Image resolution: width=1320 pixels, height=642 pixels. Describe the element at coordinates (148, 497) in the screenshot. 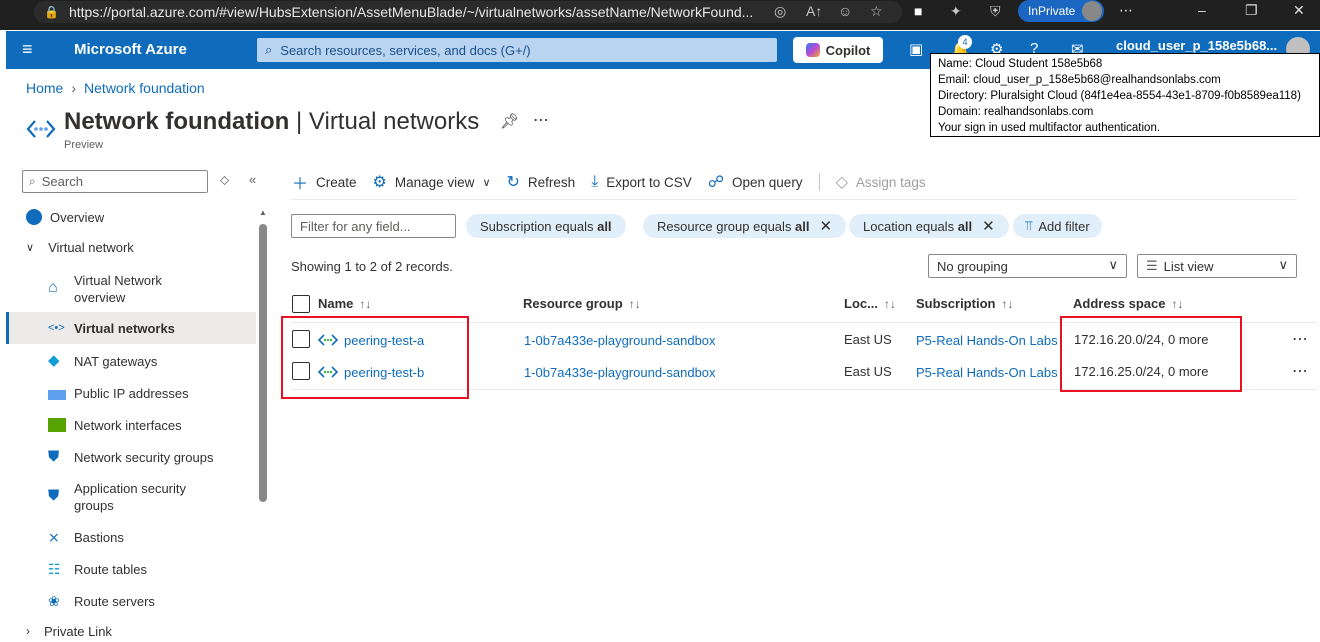

I see `nav-item-asg: ⛊ Application security groups` at that location.